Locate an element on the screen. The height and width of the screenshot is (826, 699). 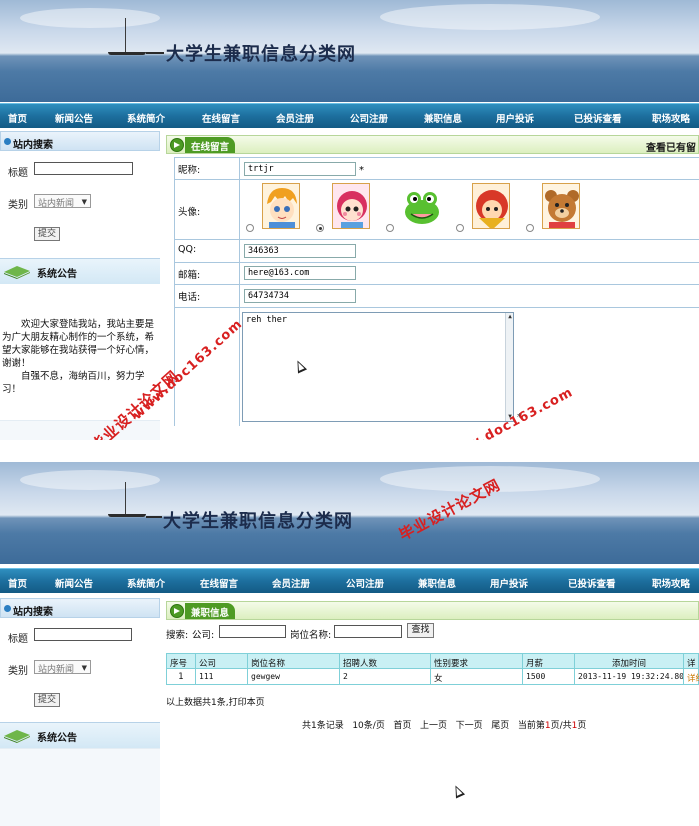
chevron-down-icon: ▼ is located at coordinates (84, 202).